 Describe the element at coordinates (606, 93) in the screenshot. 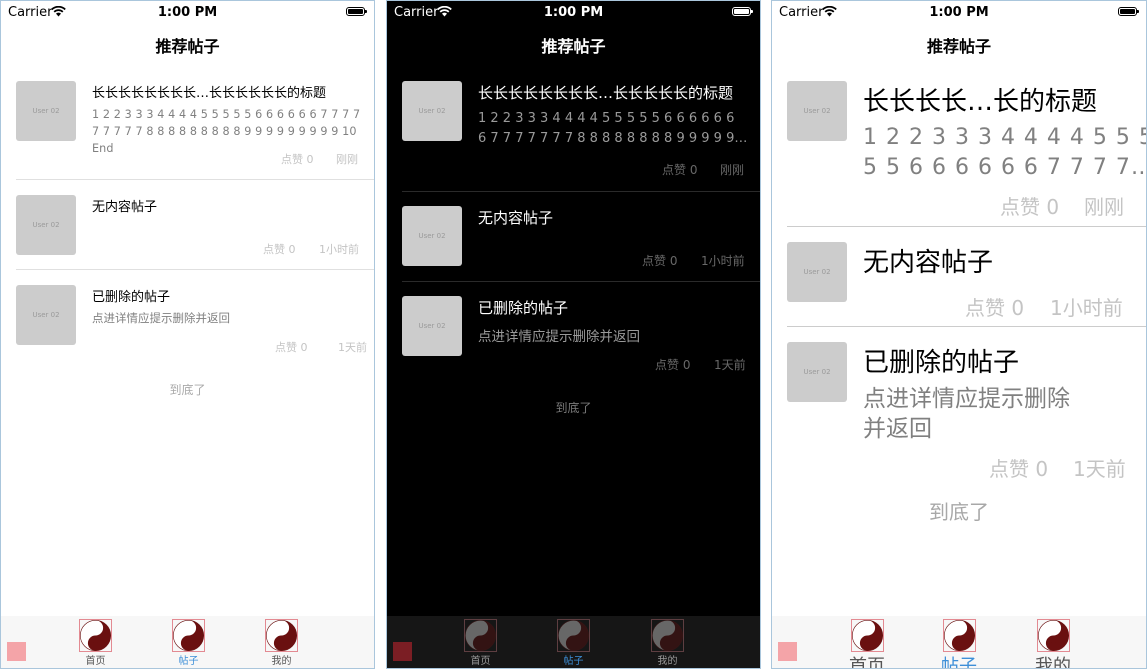

I see `post-title: 长长长长长长长长…长长长长长的标题` at that location.